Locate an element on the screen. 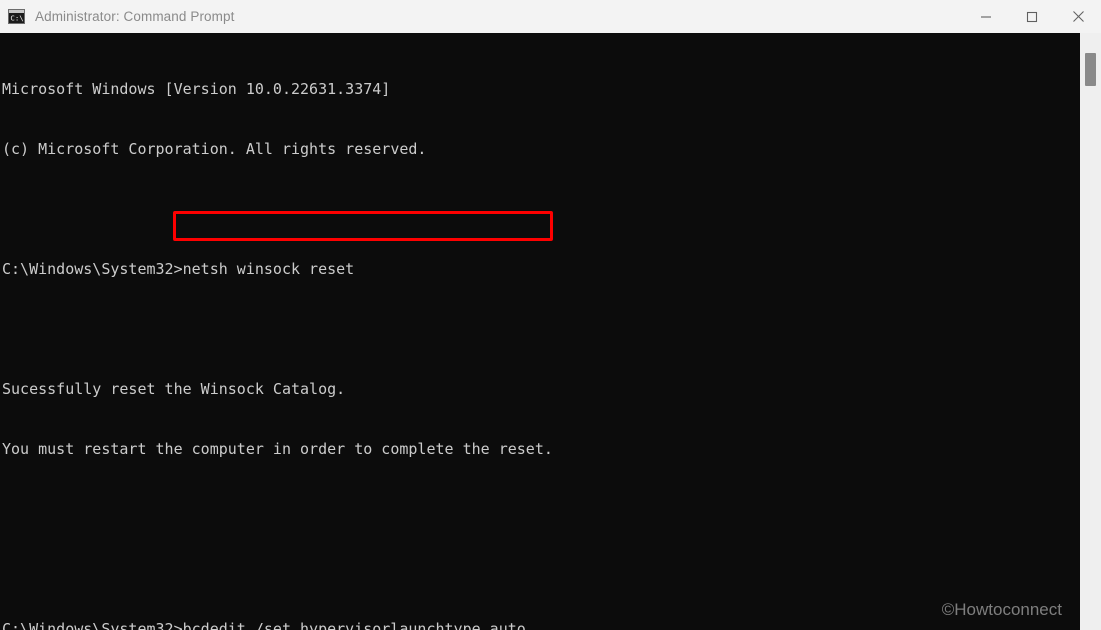 The width and height of the screenshot is (1101, 630). title-bar: C:\. Administrator: Command Prompt is located at coordinates (550, 16).